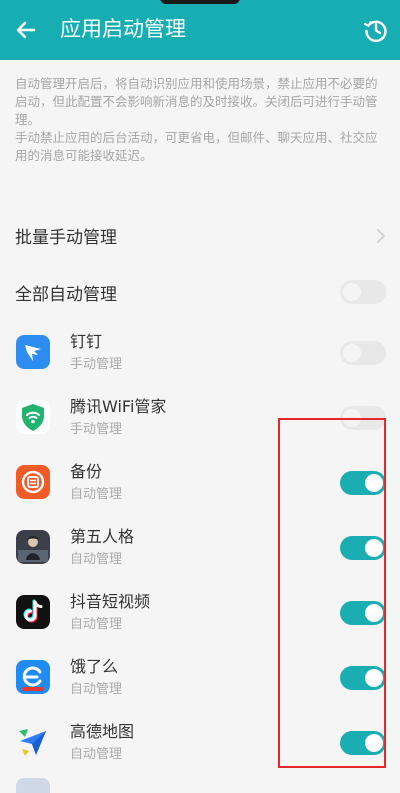 This screenshot has height=793, width=400. What do you see at coordinates (33, 785) in the screenshot?
I see `app-icon-partial` at bounding box center [33, 785].